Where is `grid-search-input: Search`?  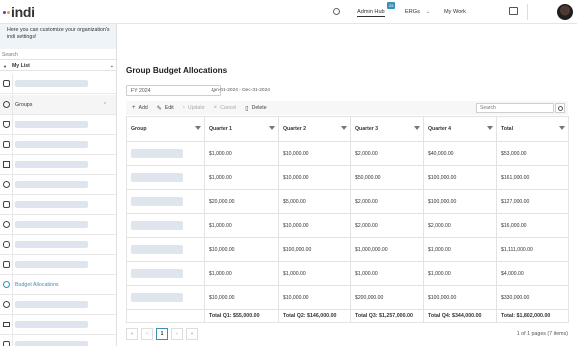 grid-search-input: Search is located at coordinates (515, 108).